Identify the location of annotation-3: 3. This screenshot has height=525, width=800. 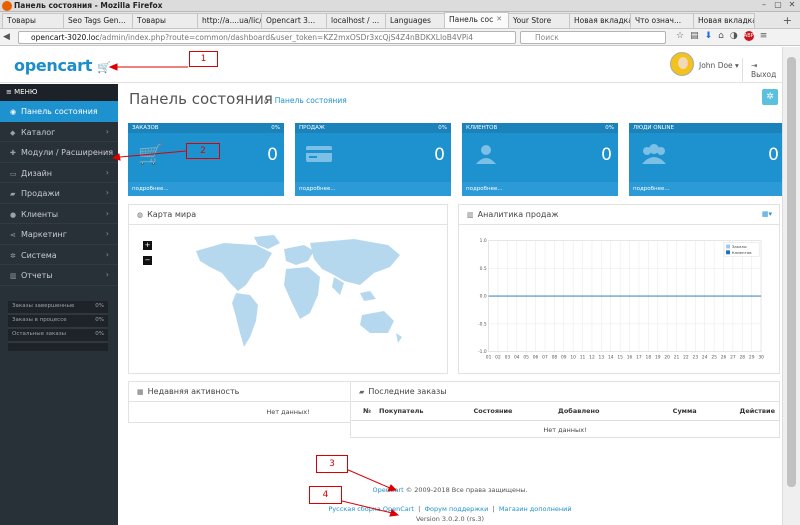
(332, 464).